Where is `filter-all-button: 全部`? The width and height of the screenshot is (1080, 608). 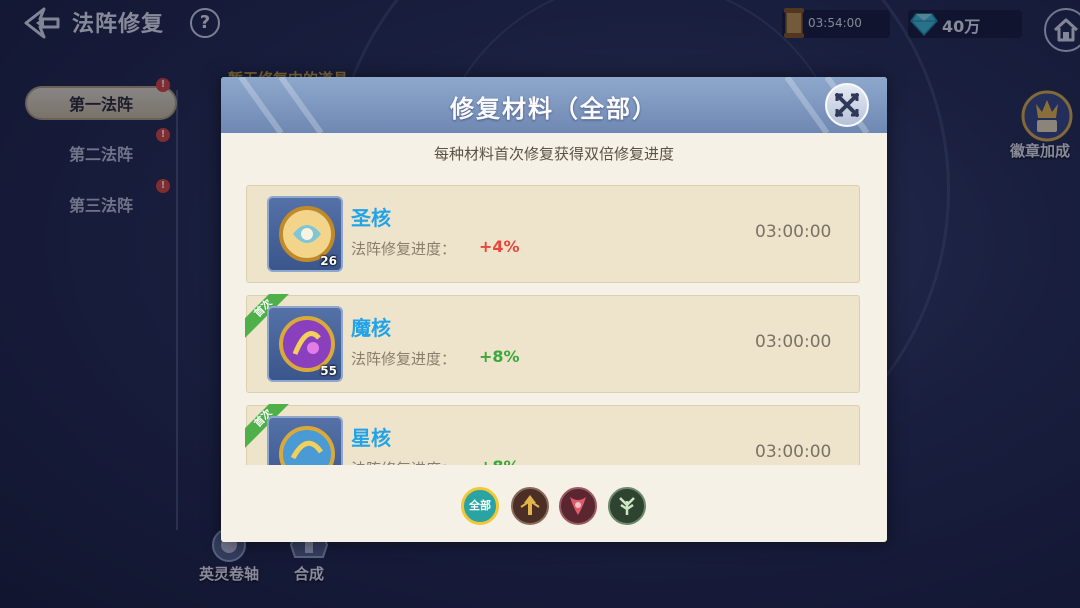
filter-all-button: 全部 is located at coordinates (480, 506).